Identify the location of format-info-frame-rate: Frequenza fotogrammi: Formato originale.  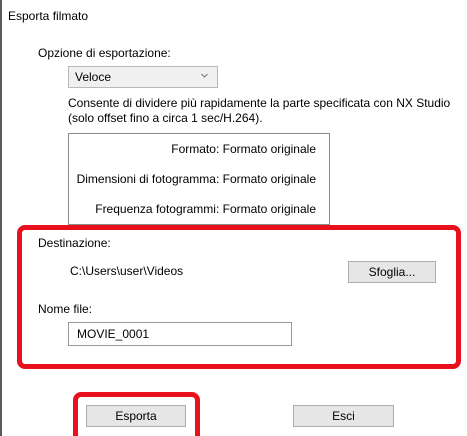
(205, 209).